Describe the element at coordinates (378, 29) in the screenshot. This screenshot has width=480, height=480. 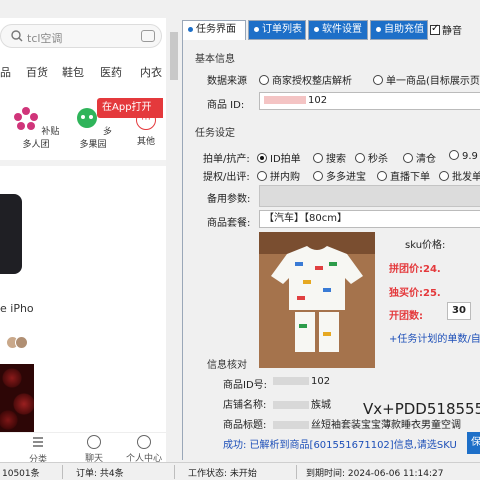
I see `tab-dot-icon` at that location.